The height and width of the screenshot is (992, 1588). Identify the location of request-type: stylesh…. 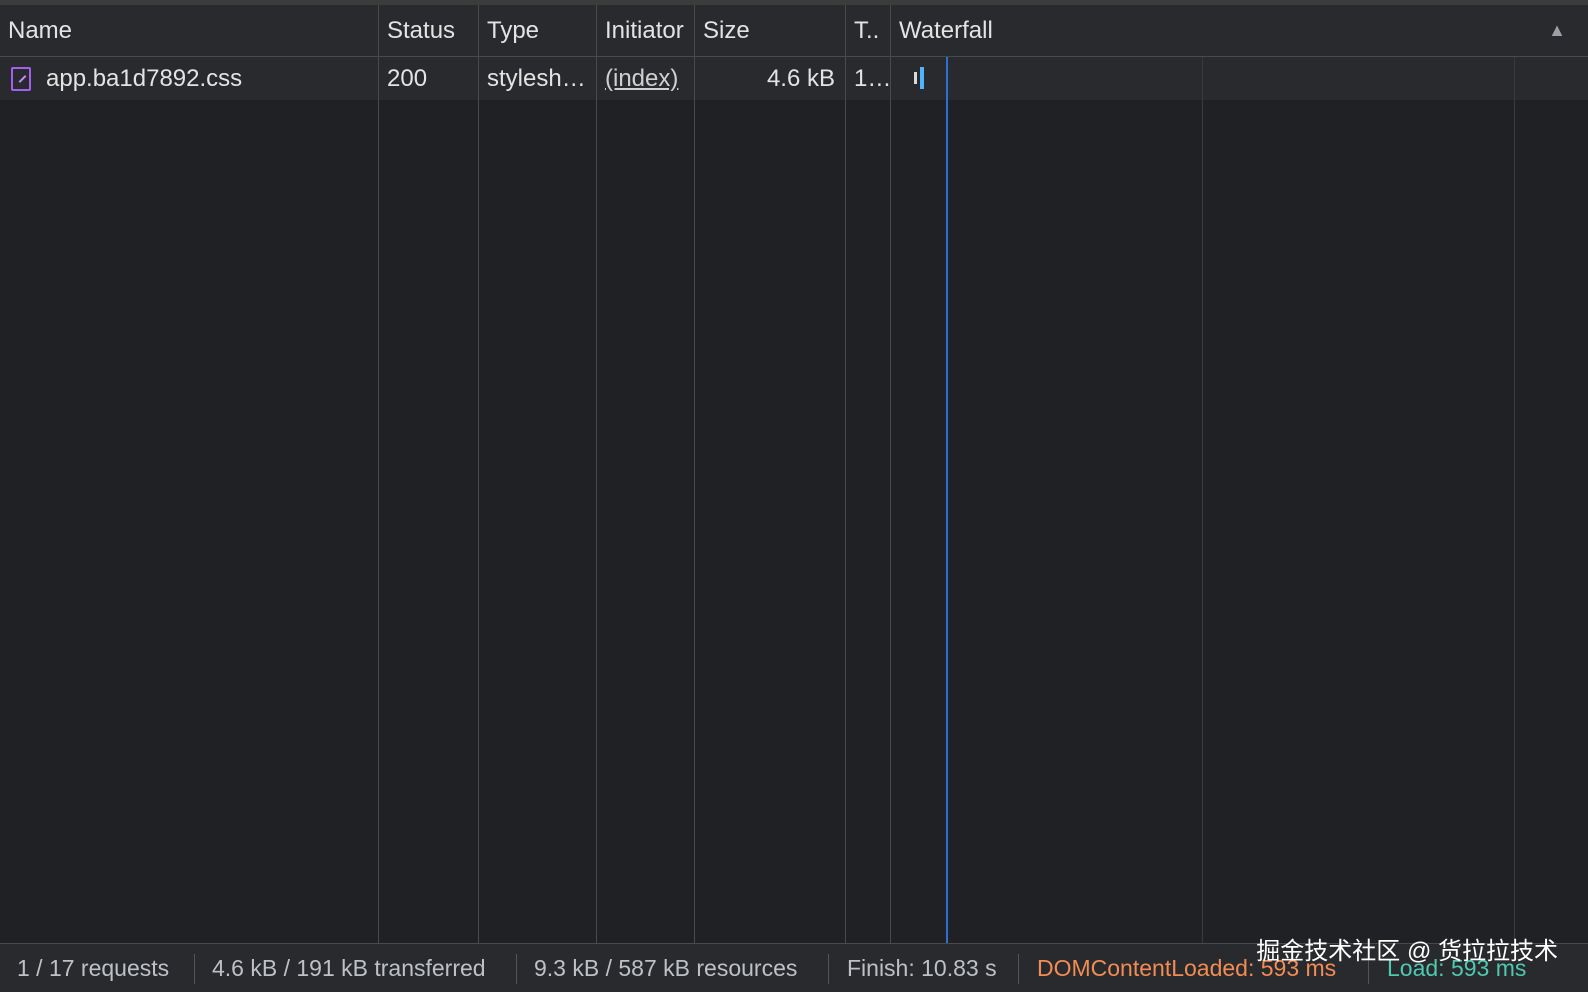
(536, 78).